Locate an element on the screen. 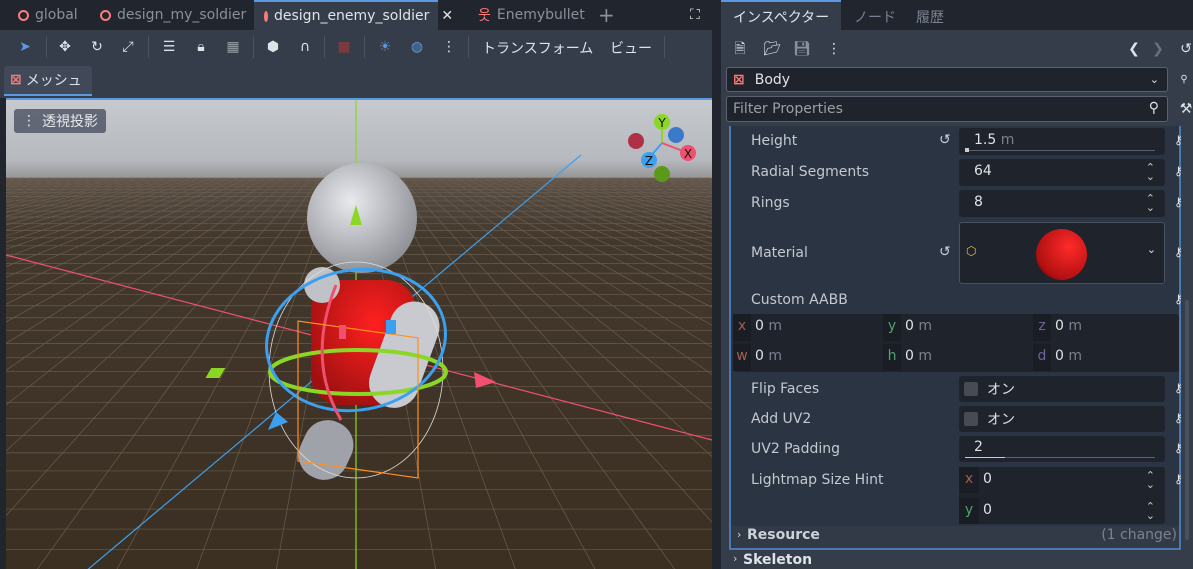 This screenshot has width=1193, height=569. aabb-z-field: 0 m is located at coordinates (1068, 326).